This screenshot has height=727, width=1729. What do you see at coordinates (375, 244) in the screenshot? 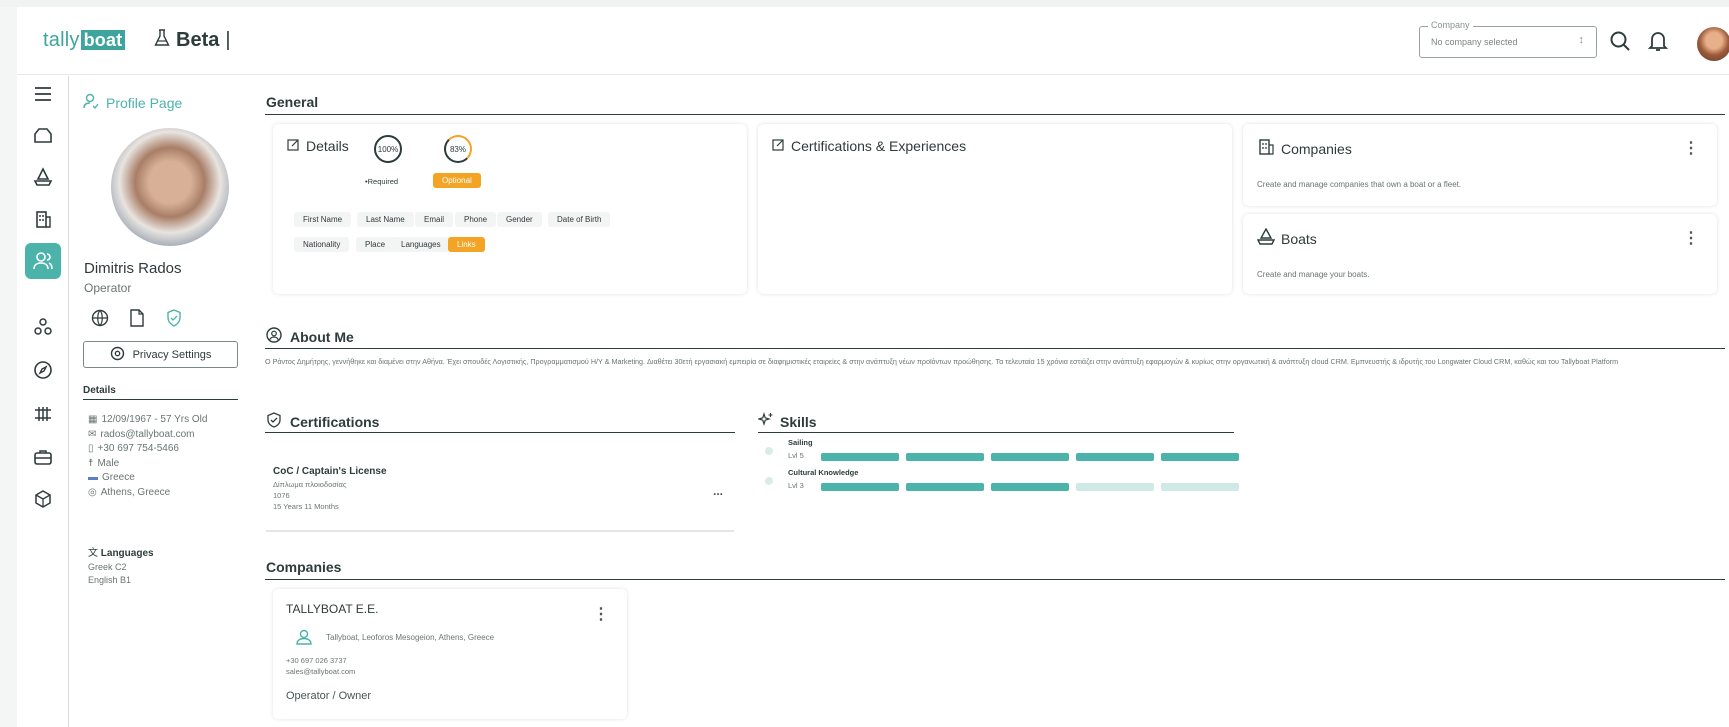
I see `field-chip-place: Place` at bounding box center [375, 244].